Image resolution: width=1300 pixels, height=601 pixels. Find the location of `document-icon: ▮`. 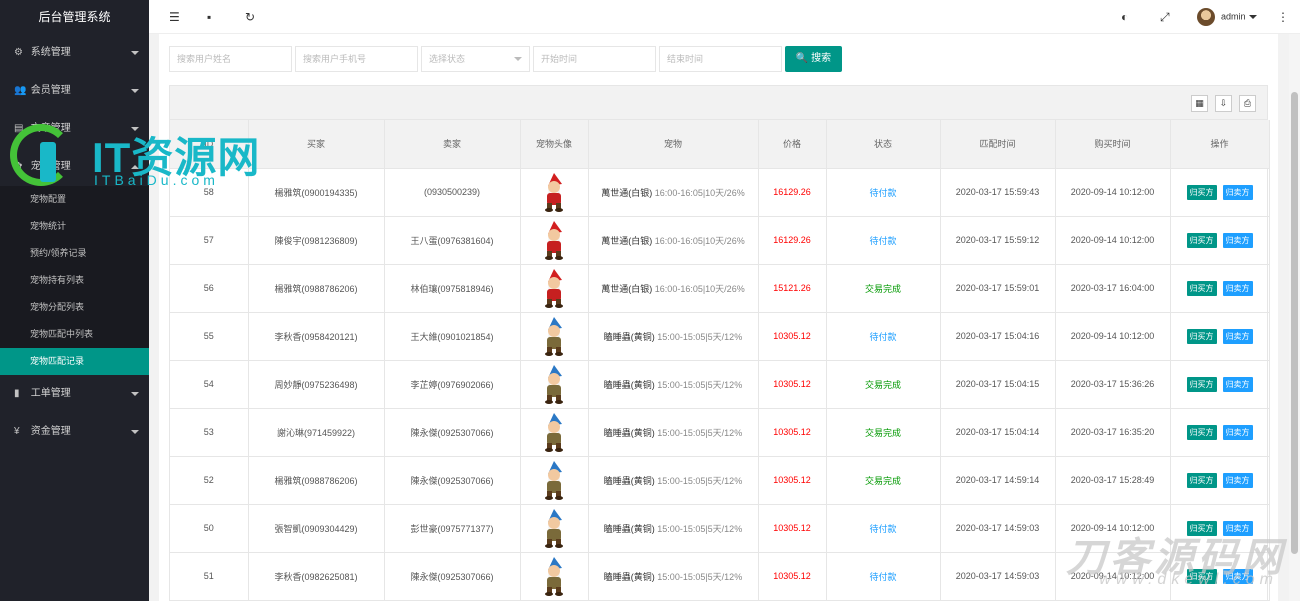

document-icon: ▮ is located at coordinates (17, 393).